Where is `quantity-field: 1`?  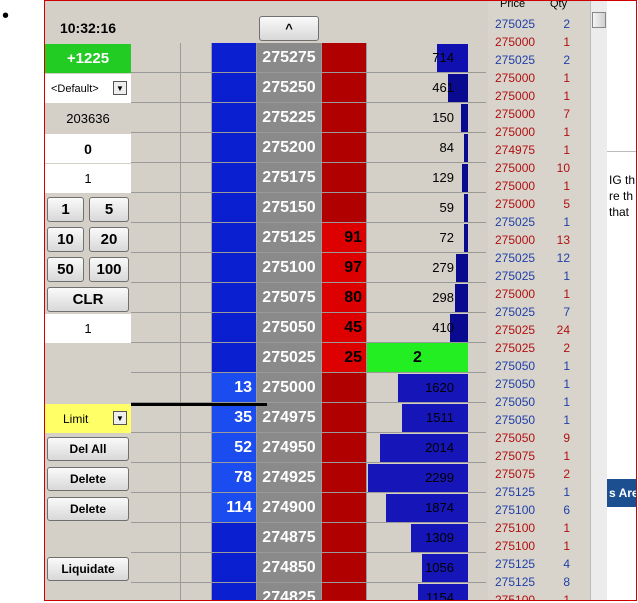 quantity-field: 1 is located at coordinates (88, 328).